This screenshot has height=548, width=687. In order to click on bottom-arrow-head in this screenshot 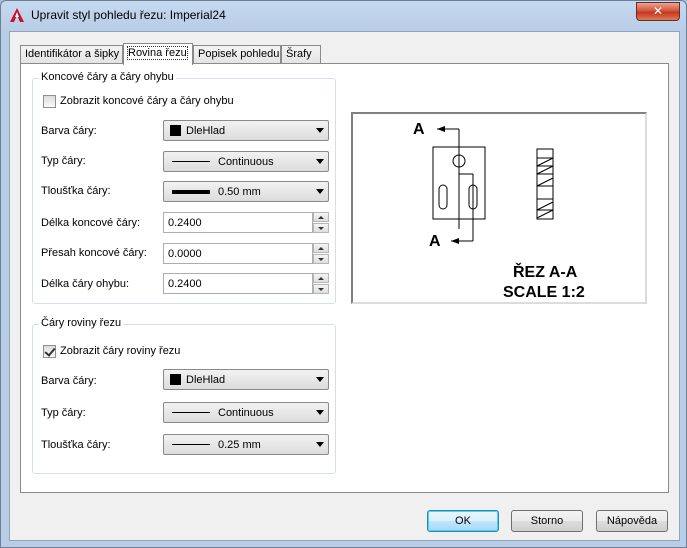, I will do `click(455, 241)`.